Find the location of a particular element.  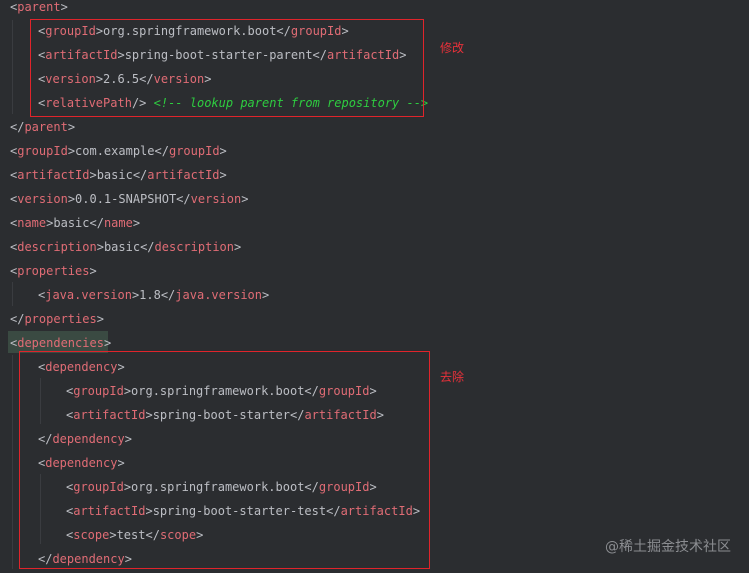

code-text: >1.8</ is located at coordinates (153, 295).